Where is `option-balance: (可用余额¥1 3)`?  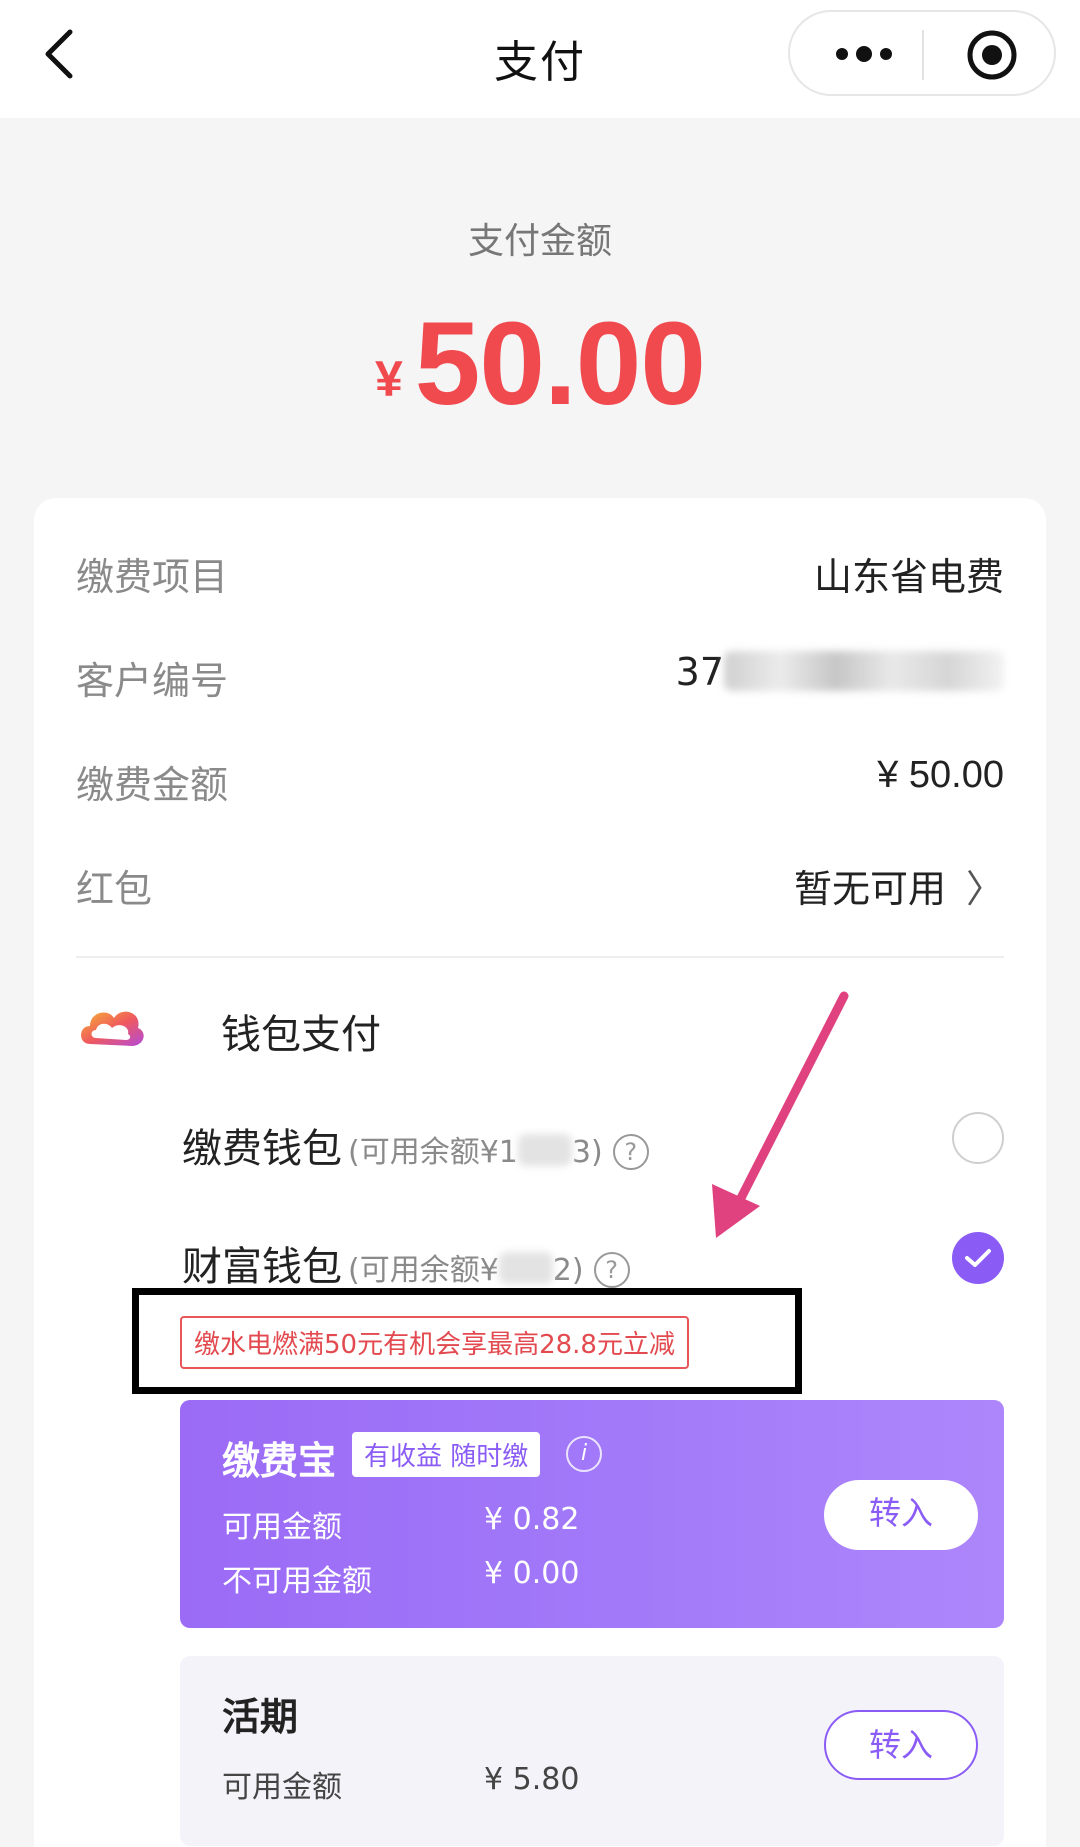 option-balance: (可用余额¥1 3) is located at coordinates (475, 1152).